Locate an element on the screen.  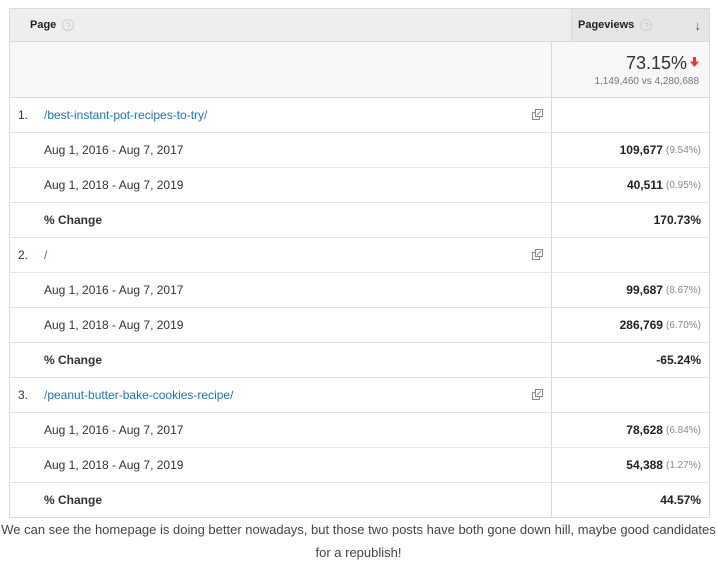
pageviews-cell: 286,769 (6.70%) is located at coordinates (630, 325).